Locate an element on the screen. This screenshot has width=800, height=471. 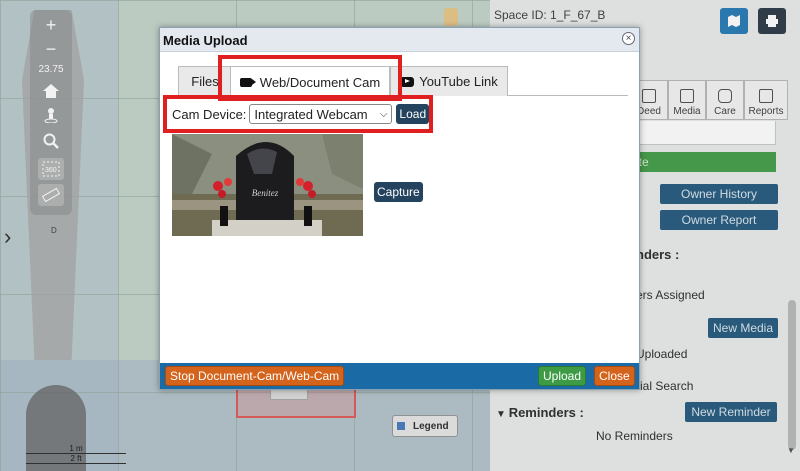
tab-youtube-link: YouTube Link is located at coordinates (449, 81).